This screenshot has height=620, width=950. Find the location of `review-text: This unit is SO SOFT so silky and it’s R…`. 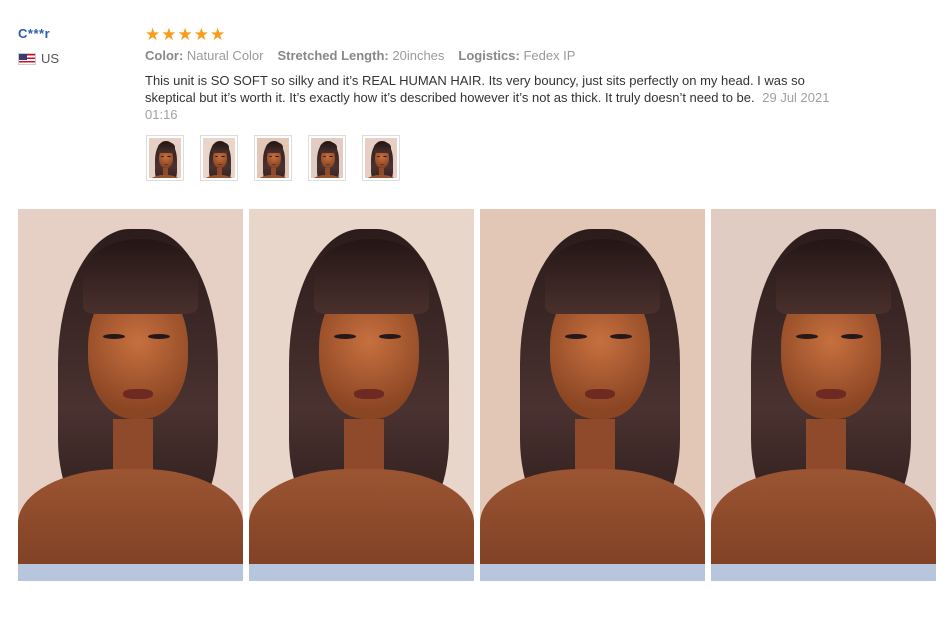

review-text: This unit is SO SOFT so silky and it’s R… is located at coordinates (495, 97).